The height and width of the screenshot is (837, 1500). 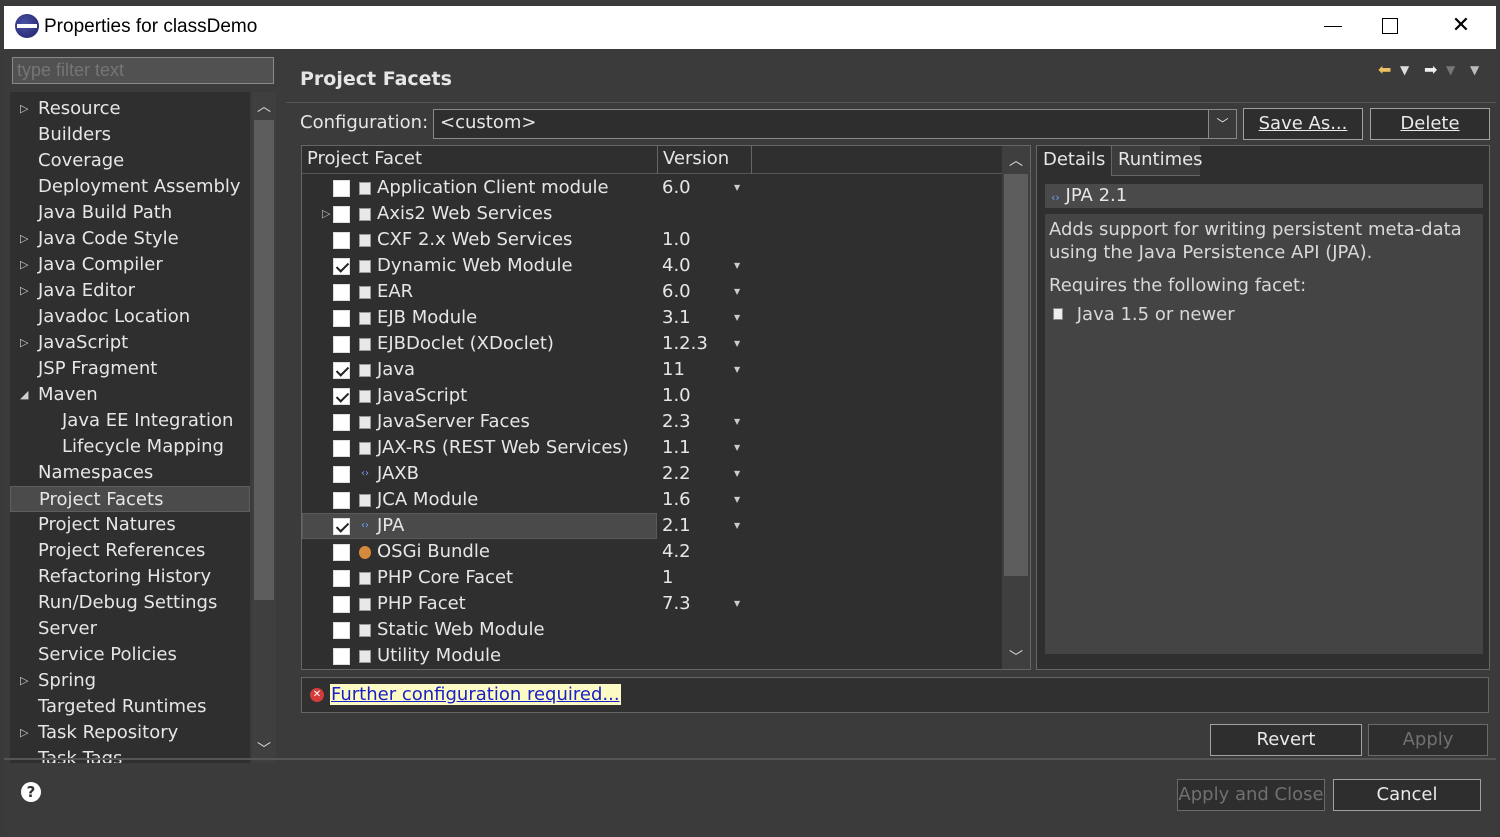 What do you see at coordinates (1016, 658) in the screenshot?
I see `scroll-down-icon: ﹀` at bounding box center [1016, 658].